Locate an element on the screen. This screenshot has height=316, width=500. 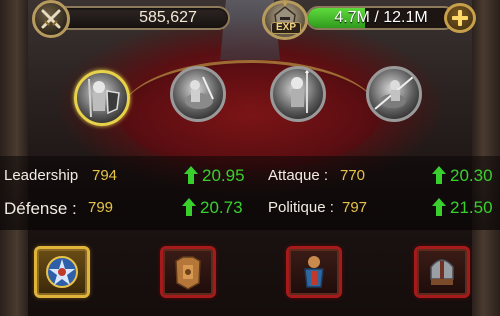
knight-with-shield-icon is located at coordinates (104, 98).